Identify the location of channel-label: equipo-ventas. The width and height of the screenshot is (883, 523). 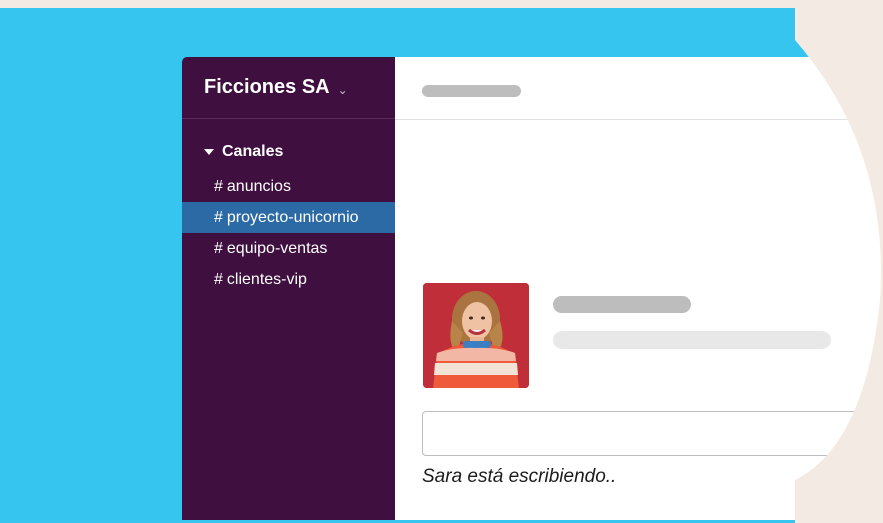
(277, 248).